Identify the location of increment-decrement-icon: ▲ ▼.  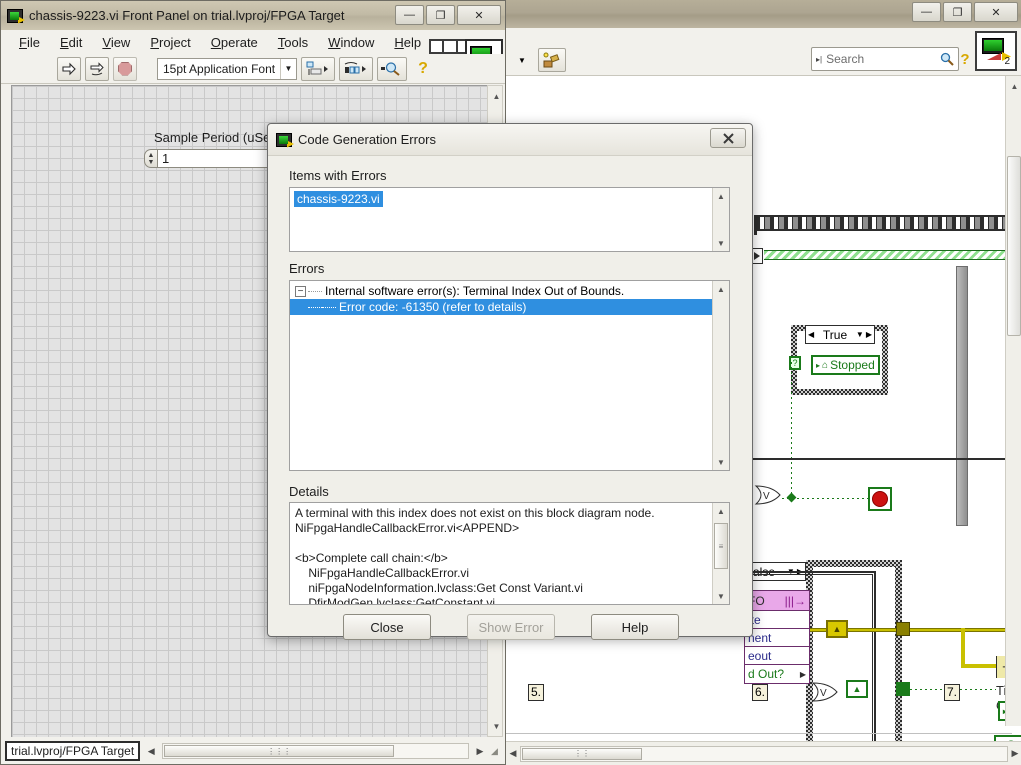
(151, 158).